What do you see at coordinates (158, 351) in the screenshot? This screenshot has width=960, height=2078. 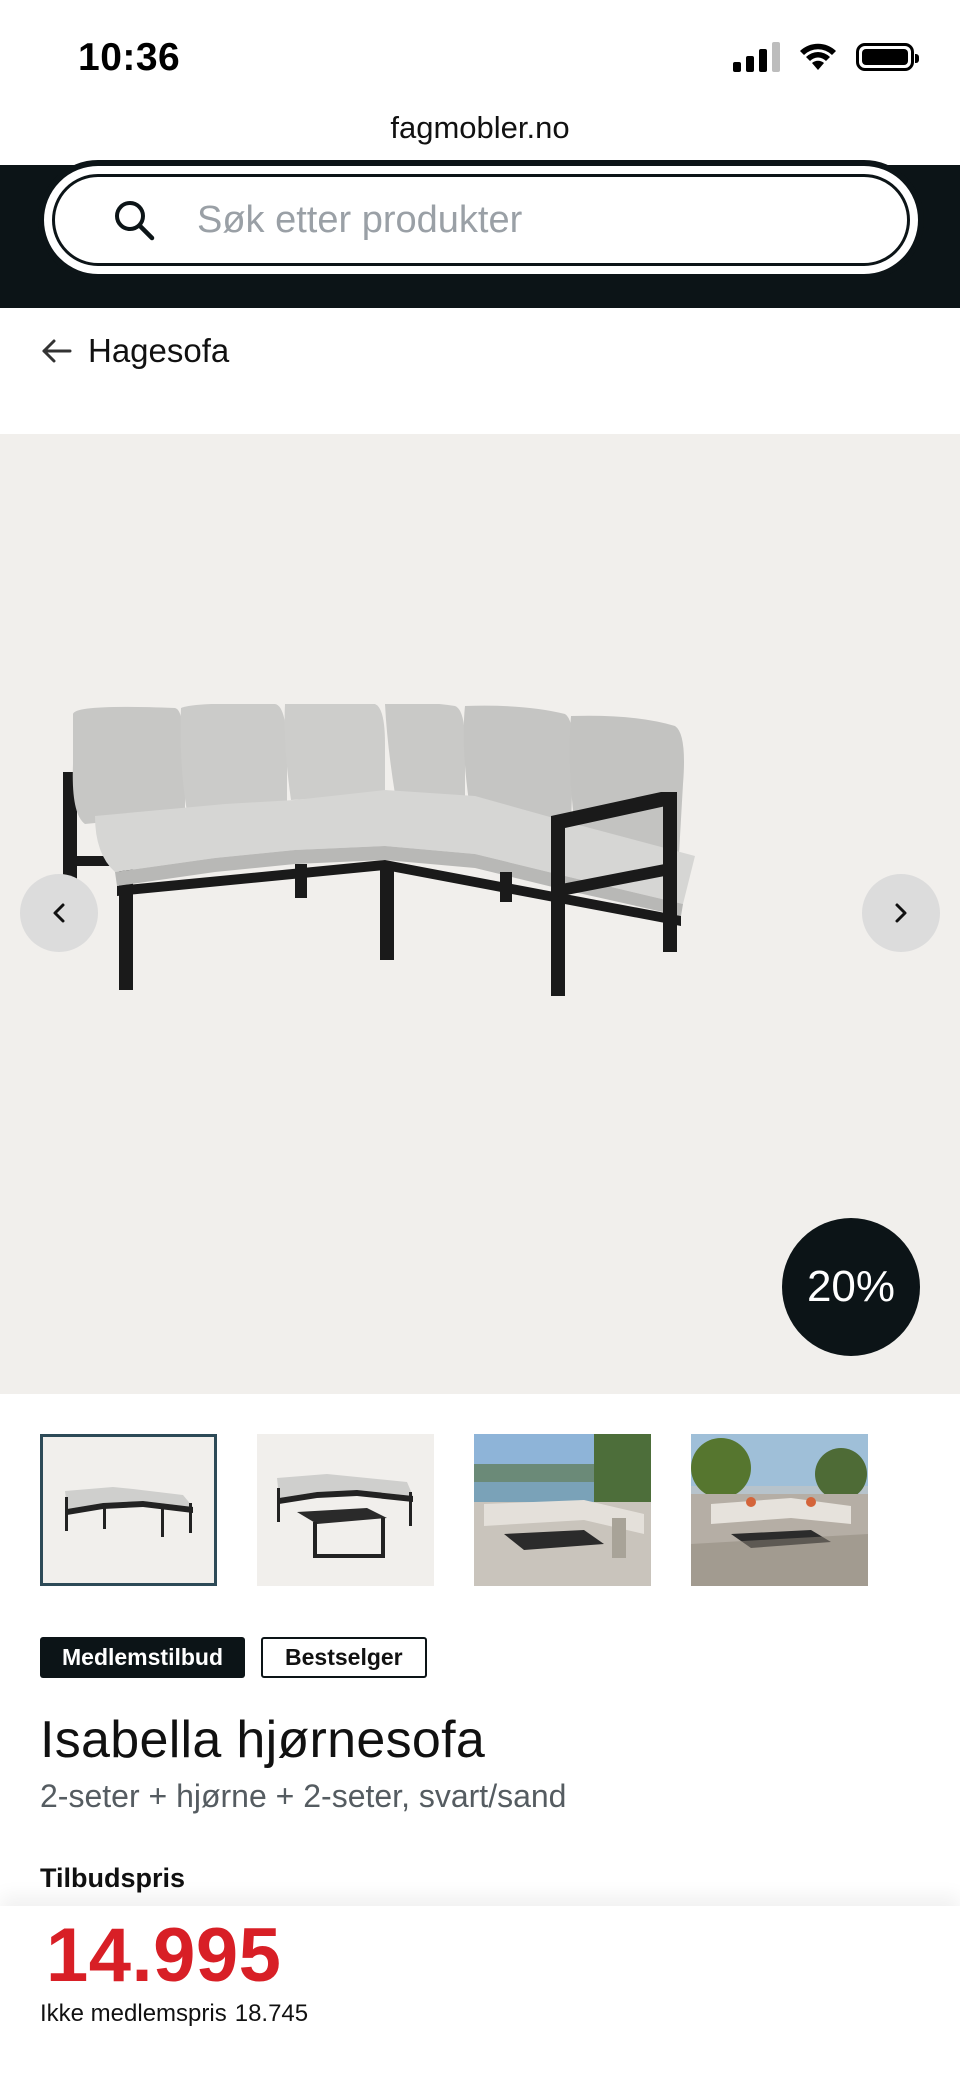 I see `breadcrumb-label: Hagesofa` at bounding box center [158, 351].